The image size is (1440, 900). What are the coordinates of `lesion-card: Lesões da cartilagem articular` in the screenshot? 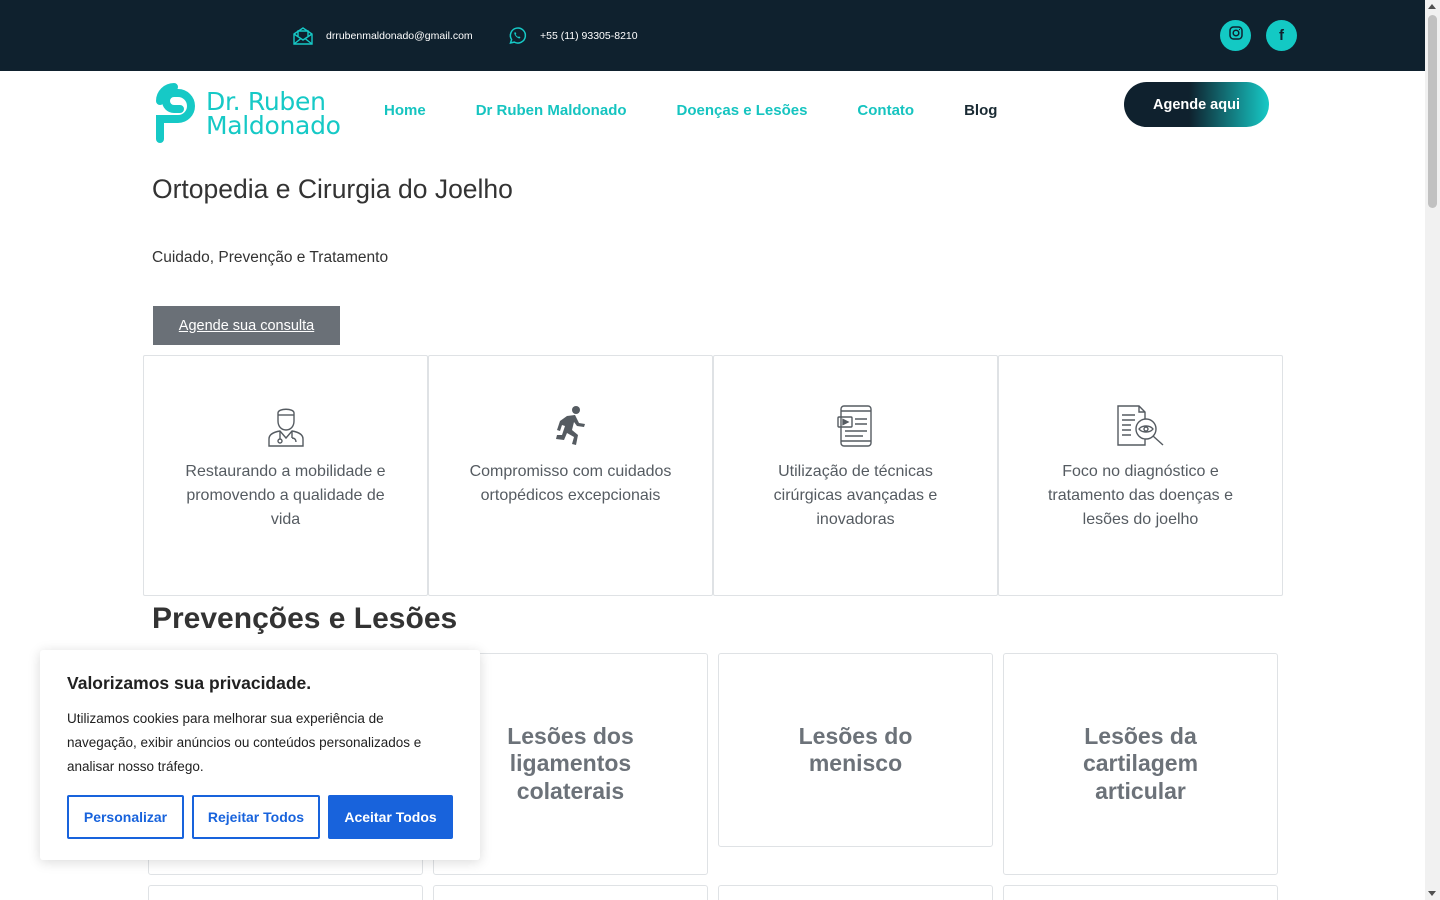 It's located at (1140, 764).